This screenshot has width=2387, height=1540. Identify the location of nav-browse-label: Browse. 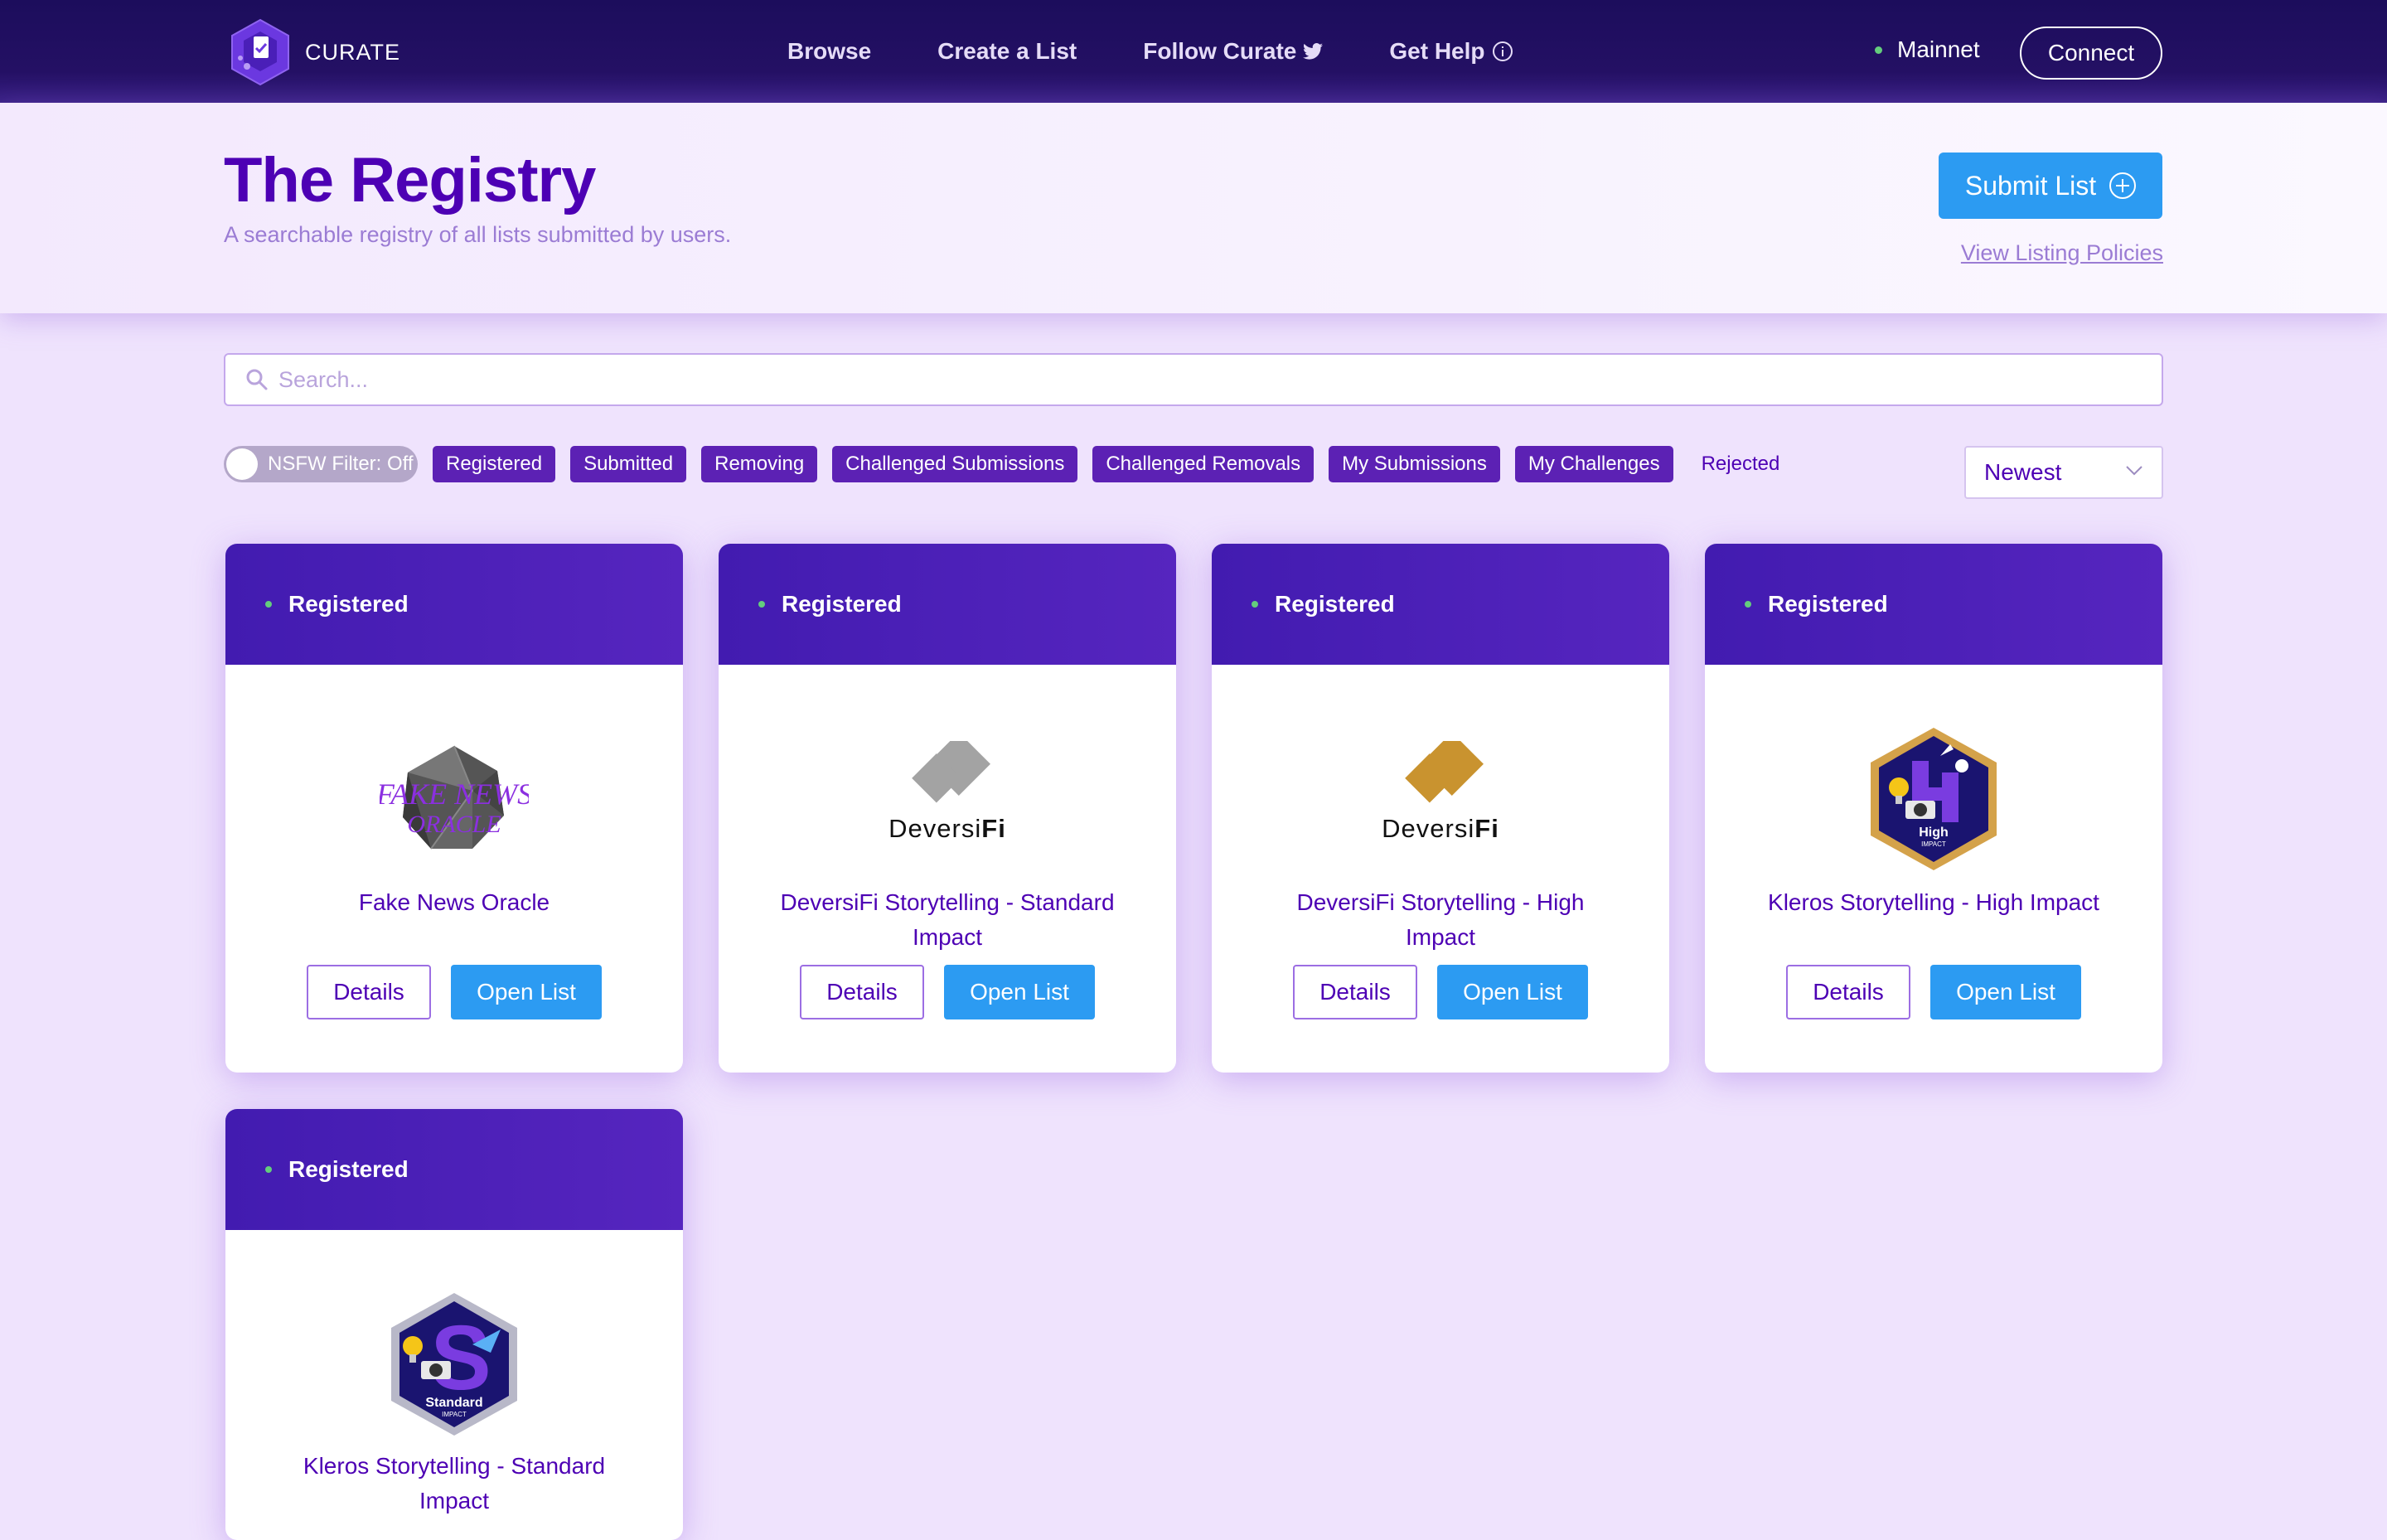
(829, 51).